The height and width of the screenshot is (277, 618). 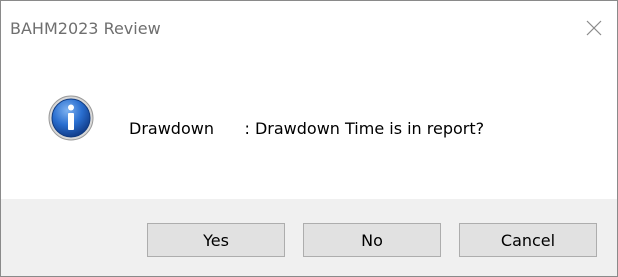 What do you see at coordinates (528, 240) in the screenshot?
I see `cancel-button: Cancel` at bounding box center [528, 240].